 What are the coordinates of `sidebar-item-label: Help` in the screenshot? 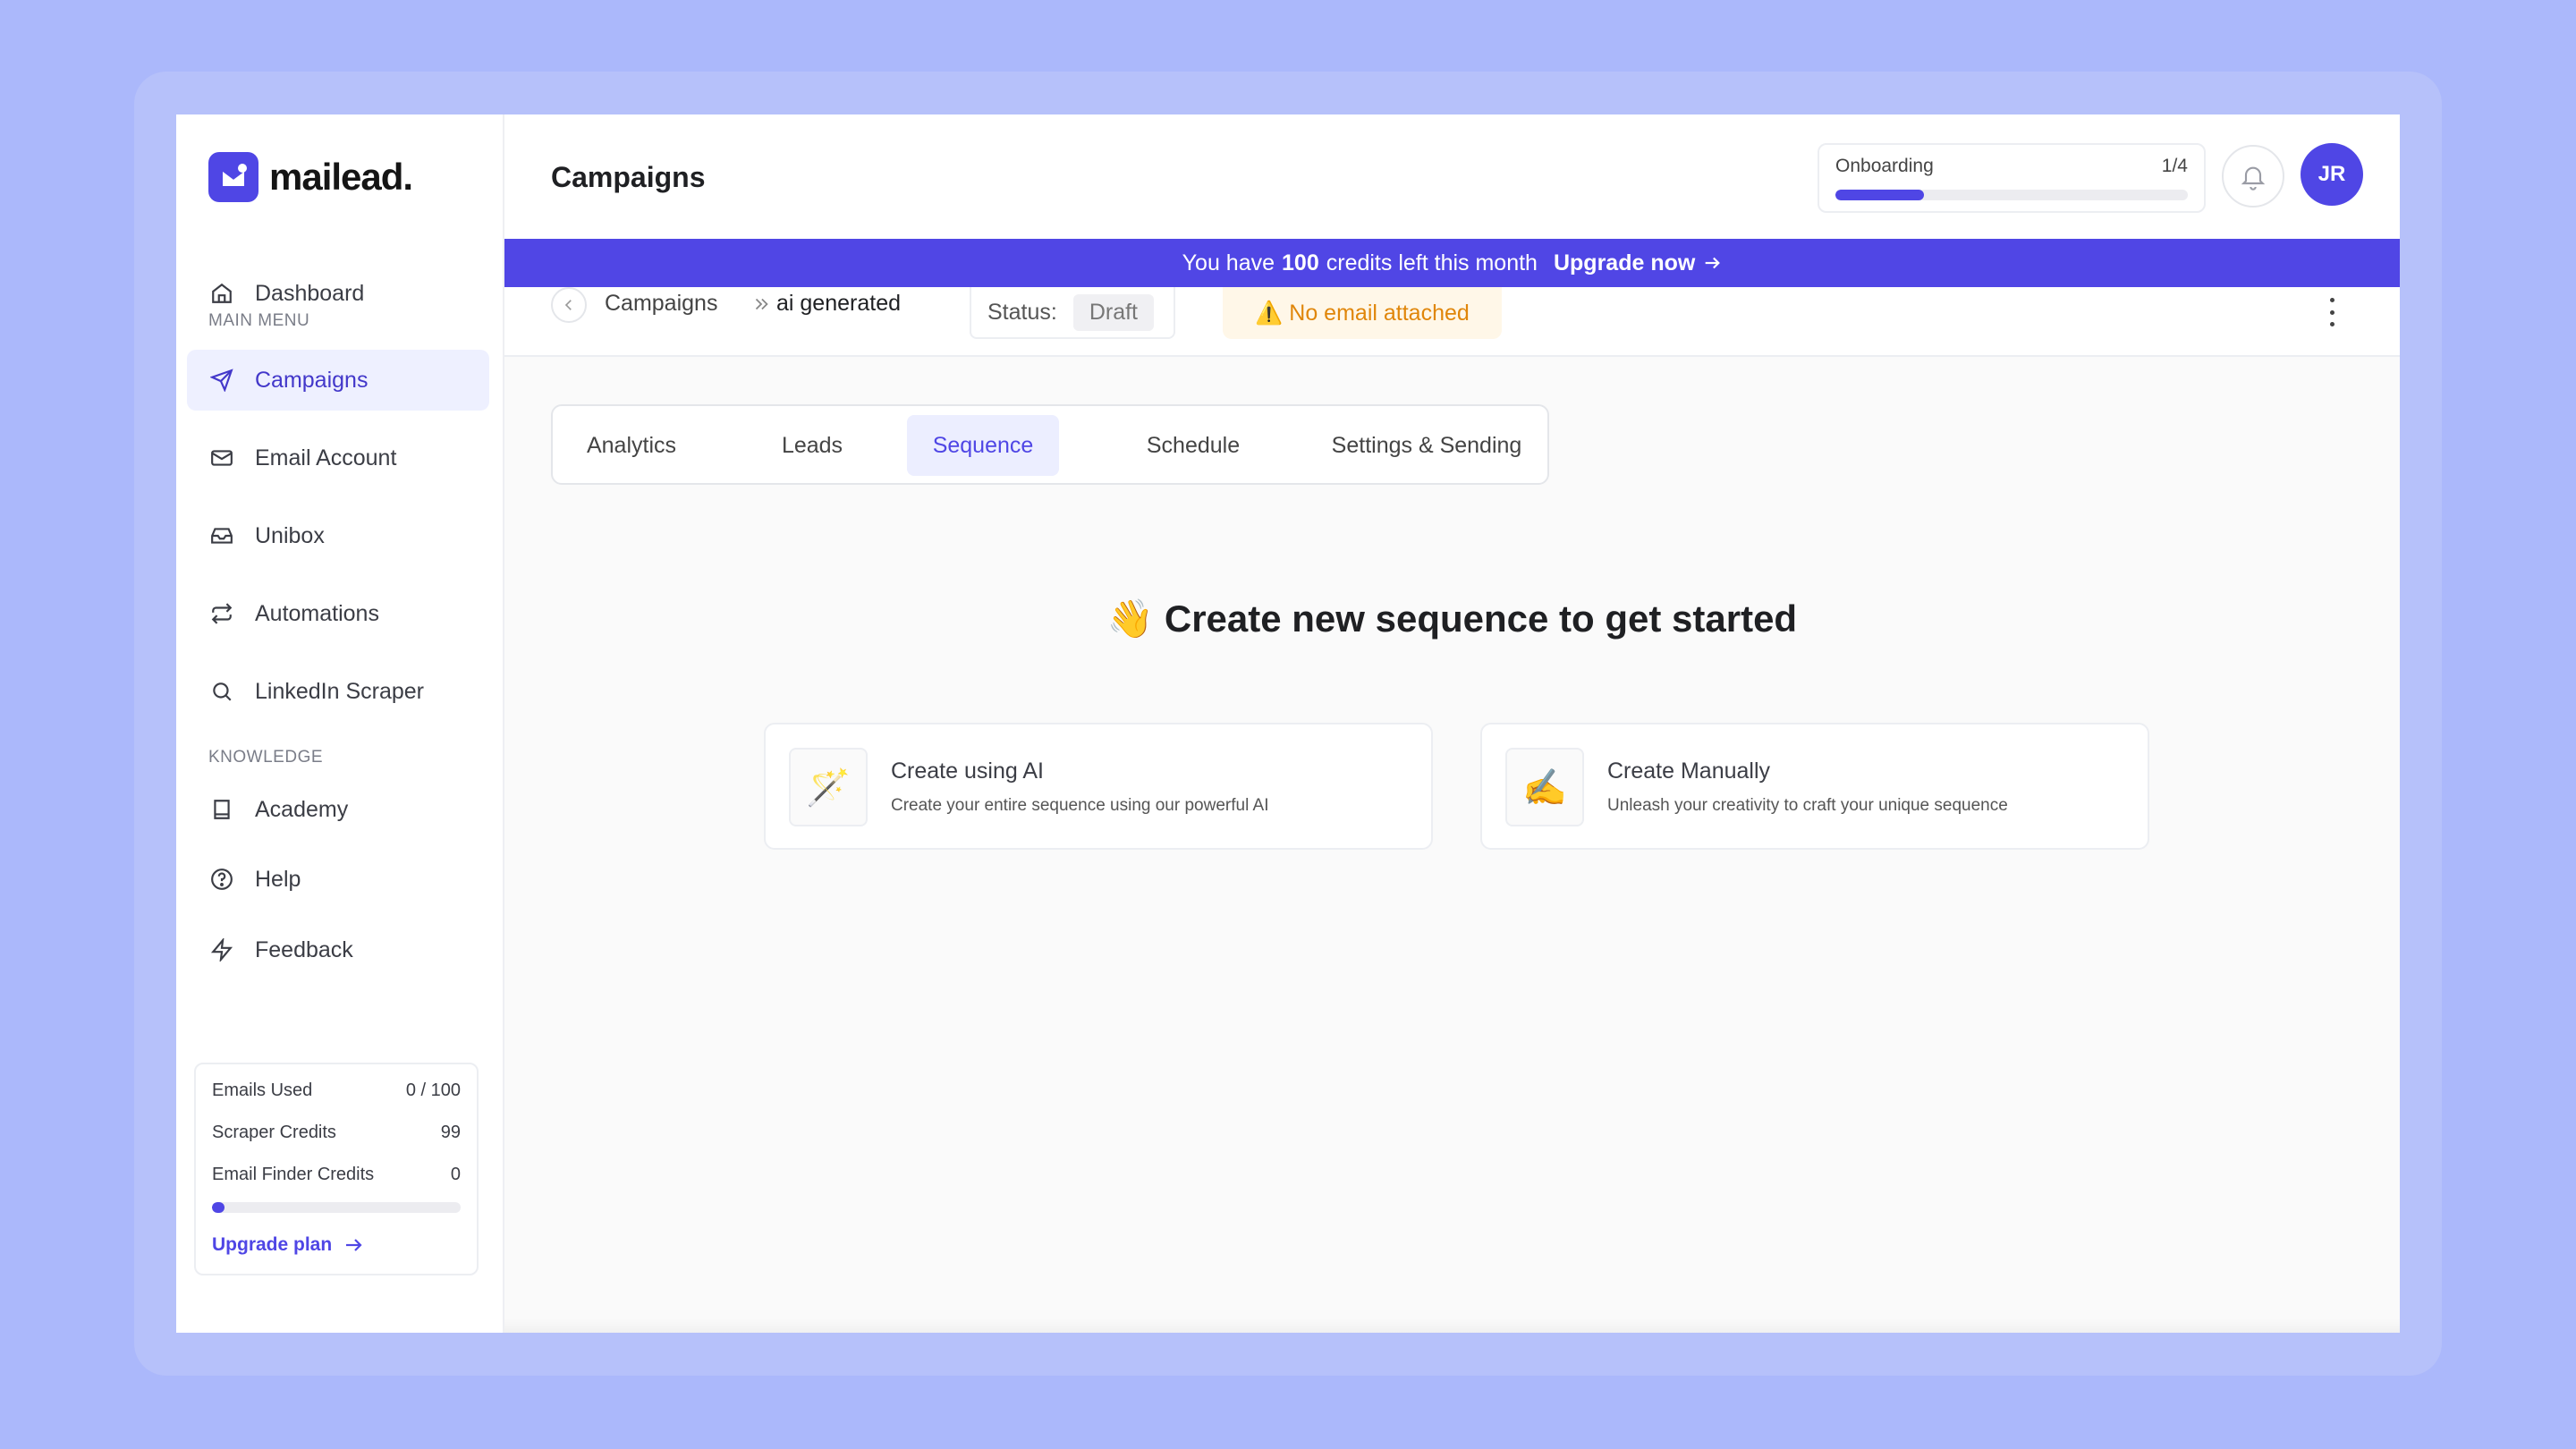 It's located at (278, 879).